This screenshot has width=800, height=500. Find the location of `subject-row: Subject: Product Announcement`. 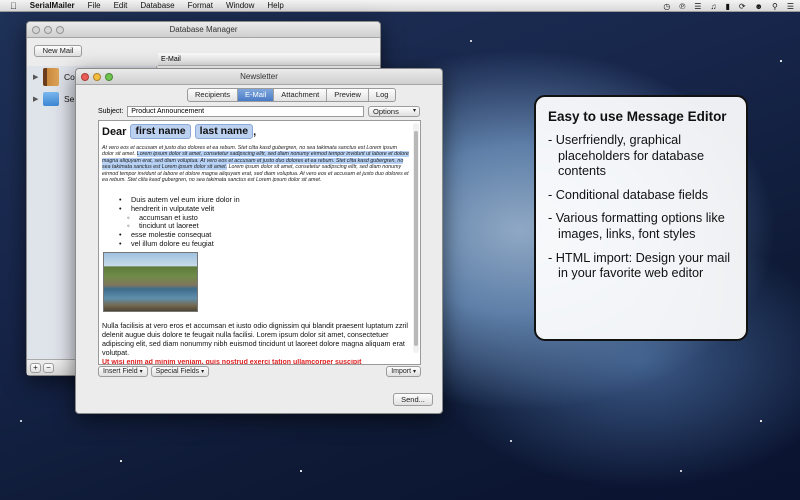

subject-row: Subject: Product Announcement is located at coordinates (231, 111).